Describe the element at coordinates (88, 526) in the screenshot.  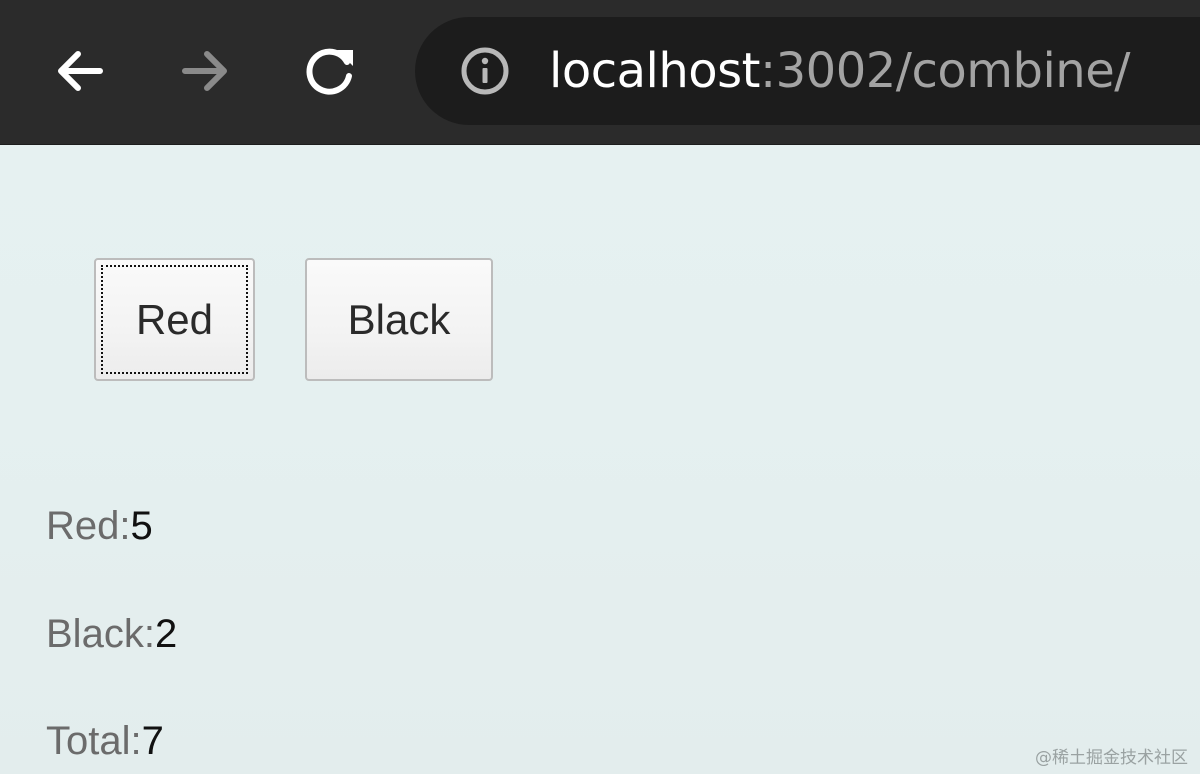
I see `red-count-label: Red:` at that location.